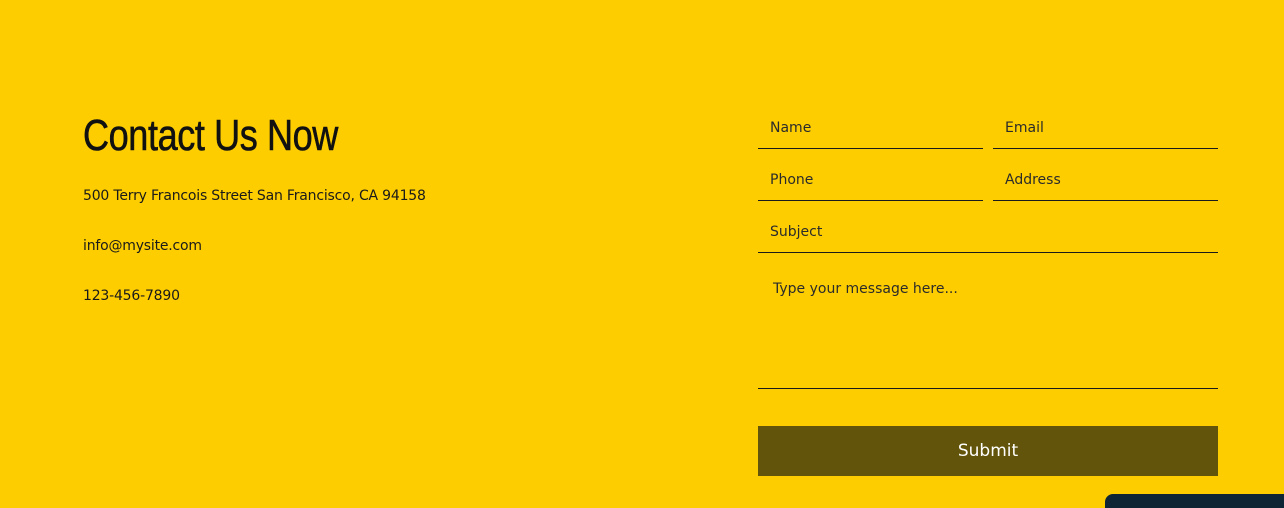 Image resolution: width=1284 pixels, height=508 pixels. Describe the element at coordinates (1194, 501) in the screenshot. I see `chat-widget-tab` at that location.